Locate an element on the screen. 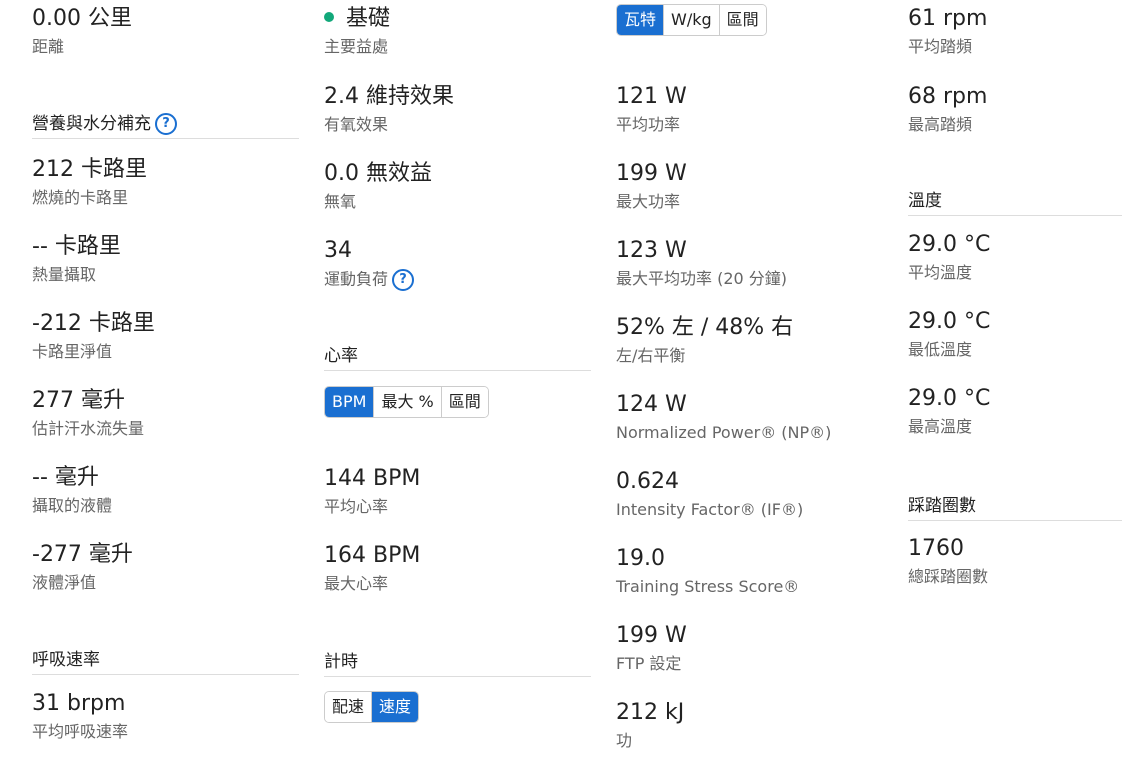 Image resolution: width=1122 pixels, height=771 pixels. stat-avg-respiration: 31 brpm 平均呼吸速率 is located at coordinates (80, 716).